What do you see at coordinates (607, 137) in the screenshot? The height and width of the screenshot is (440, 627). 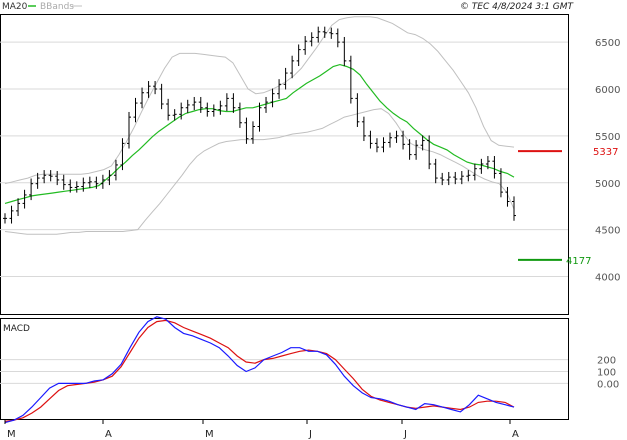 I see `price-y-tick-label: 5500` at bounding box center [607, 137].